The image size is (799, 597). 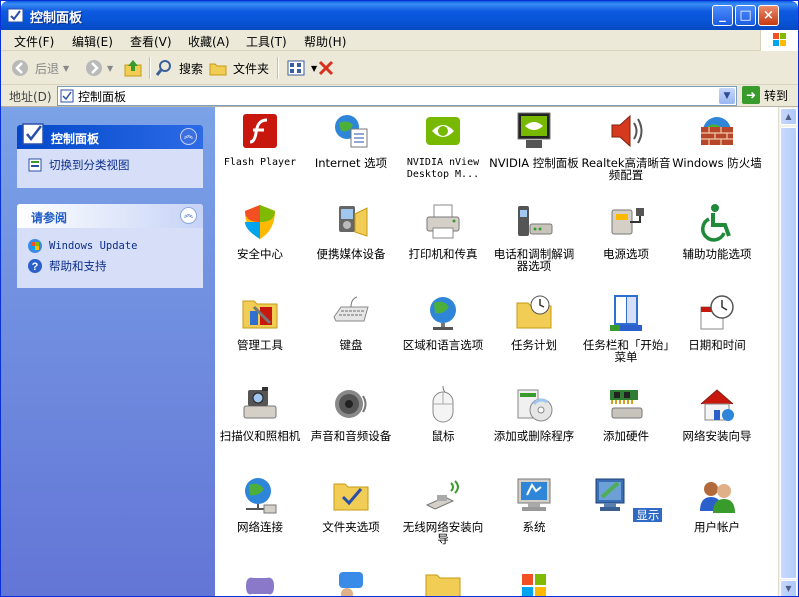 I want to click on system-icon, so click(x=534, y=494).